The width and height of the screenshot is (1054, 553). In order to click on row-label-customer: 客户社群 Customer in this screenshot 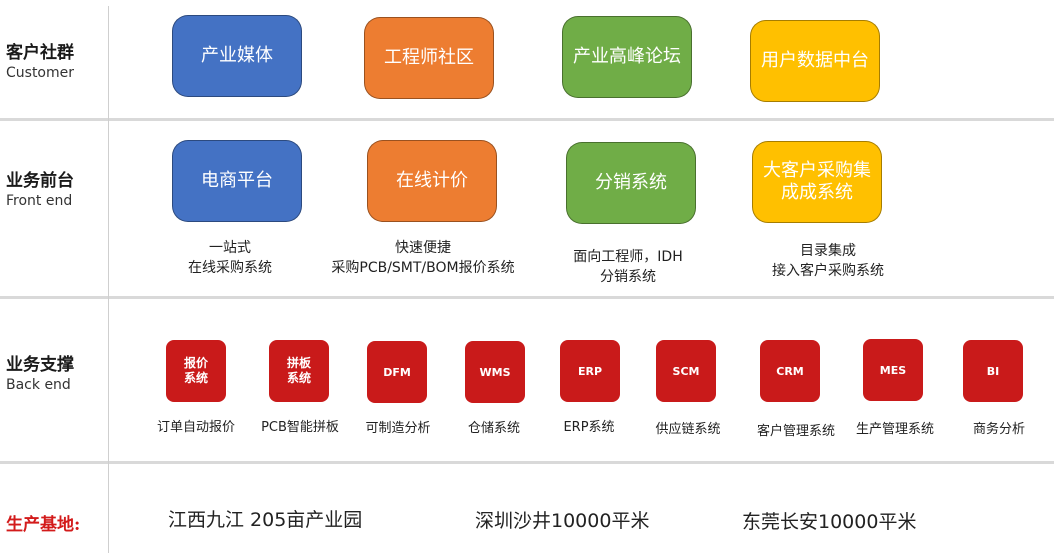, I will do `click(40, 62)`.